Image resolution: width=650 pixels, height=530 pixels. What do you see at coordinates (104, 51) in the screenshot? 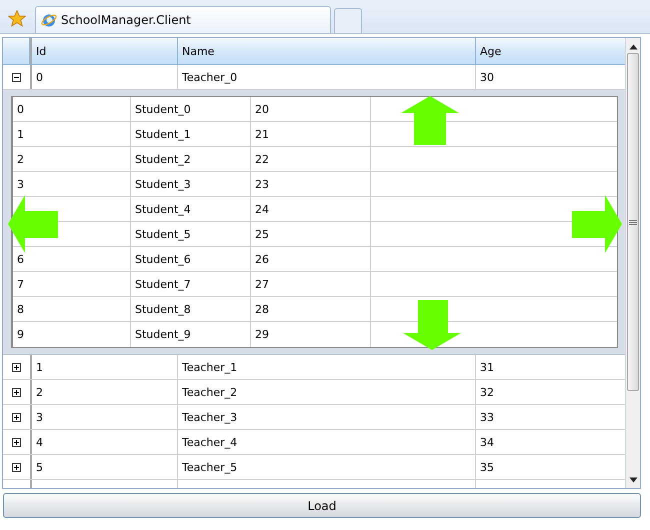
I see `column-header: Id` at bounding box center [104, 51].